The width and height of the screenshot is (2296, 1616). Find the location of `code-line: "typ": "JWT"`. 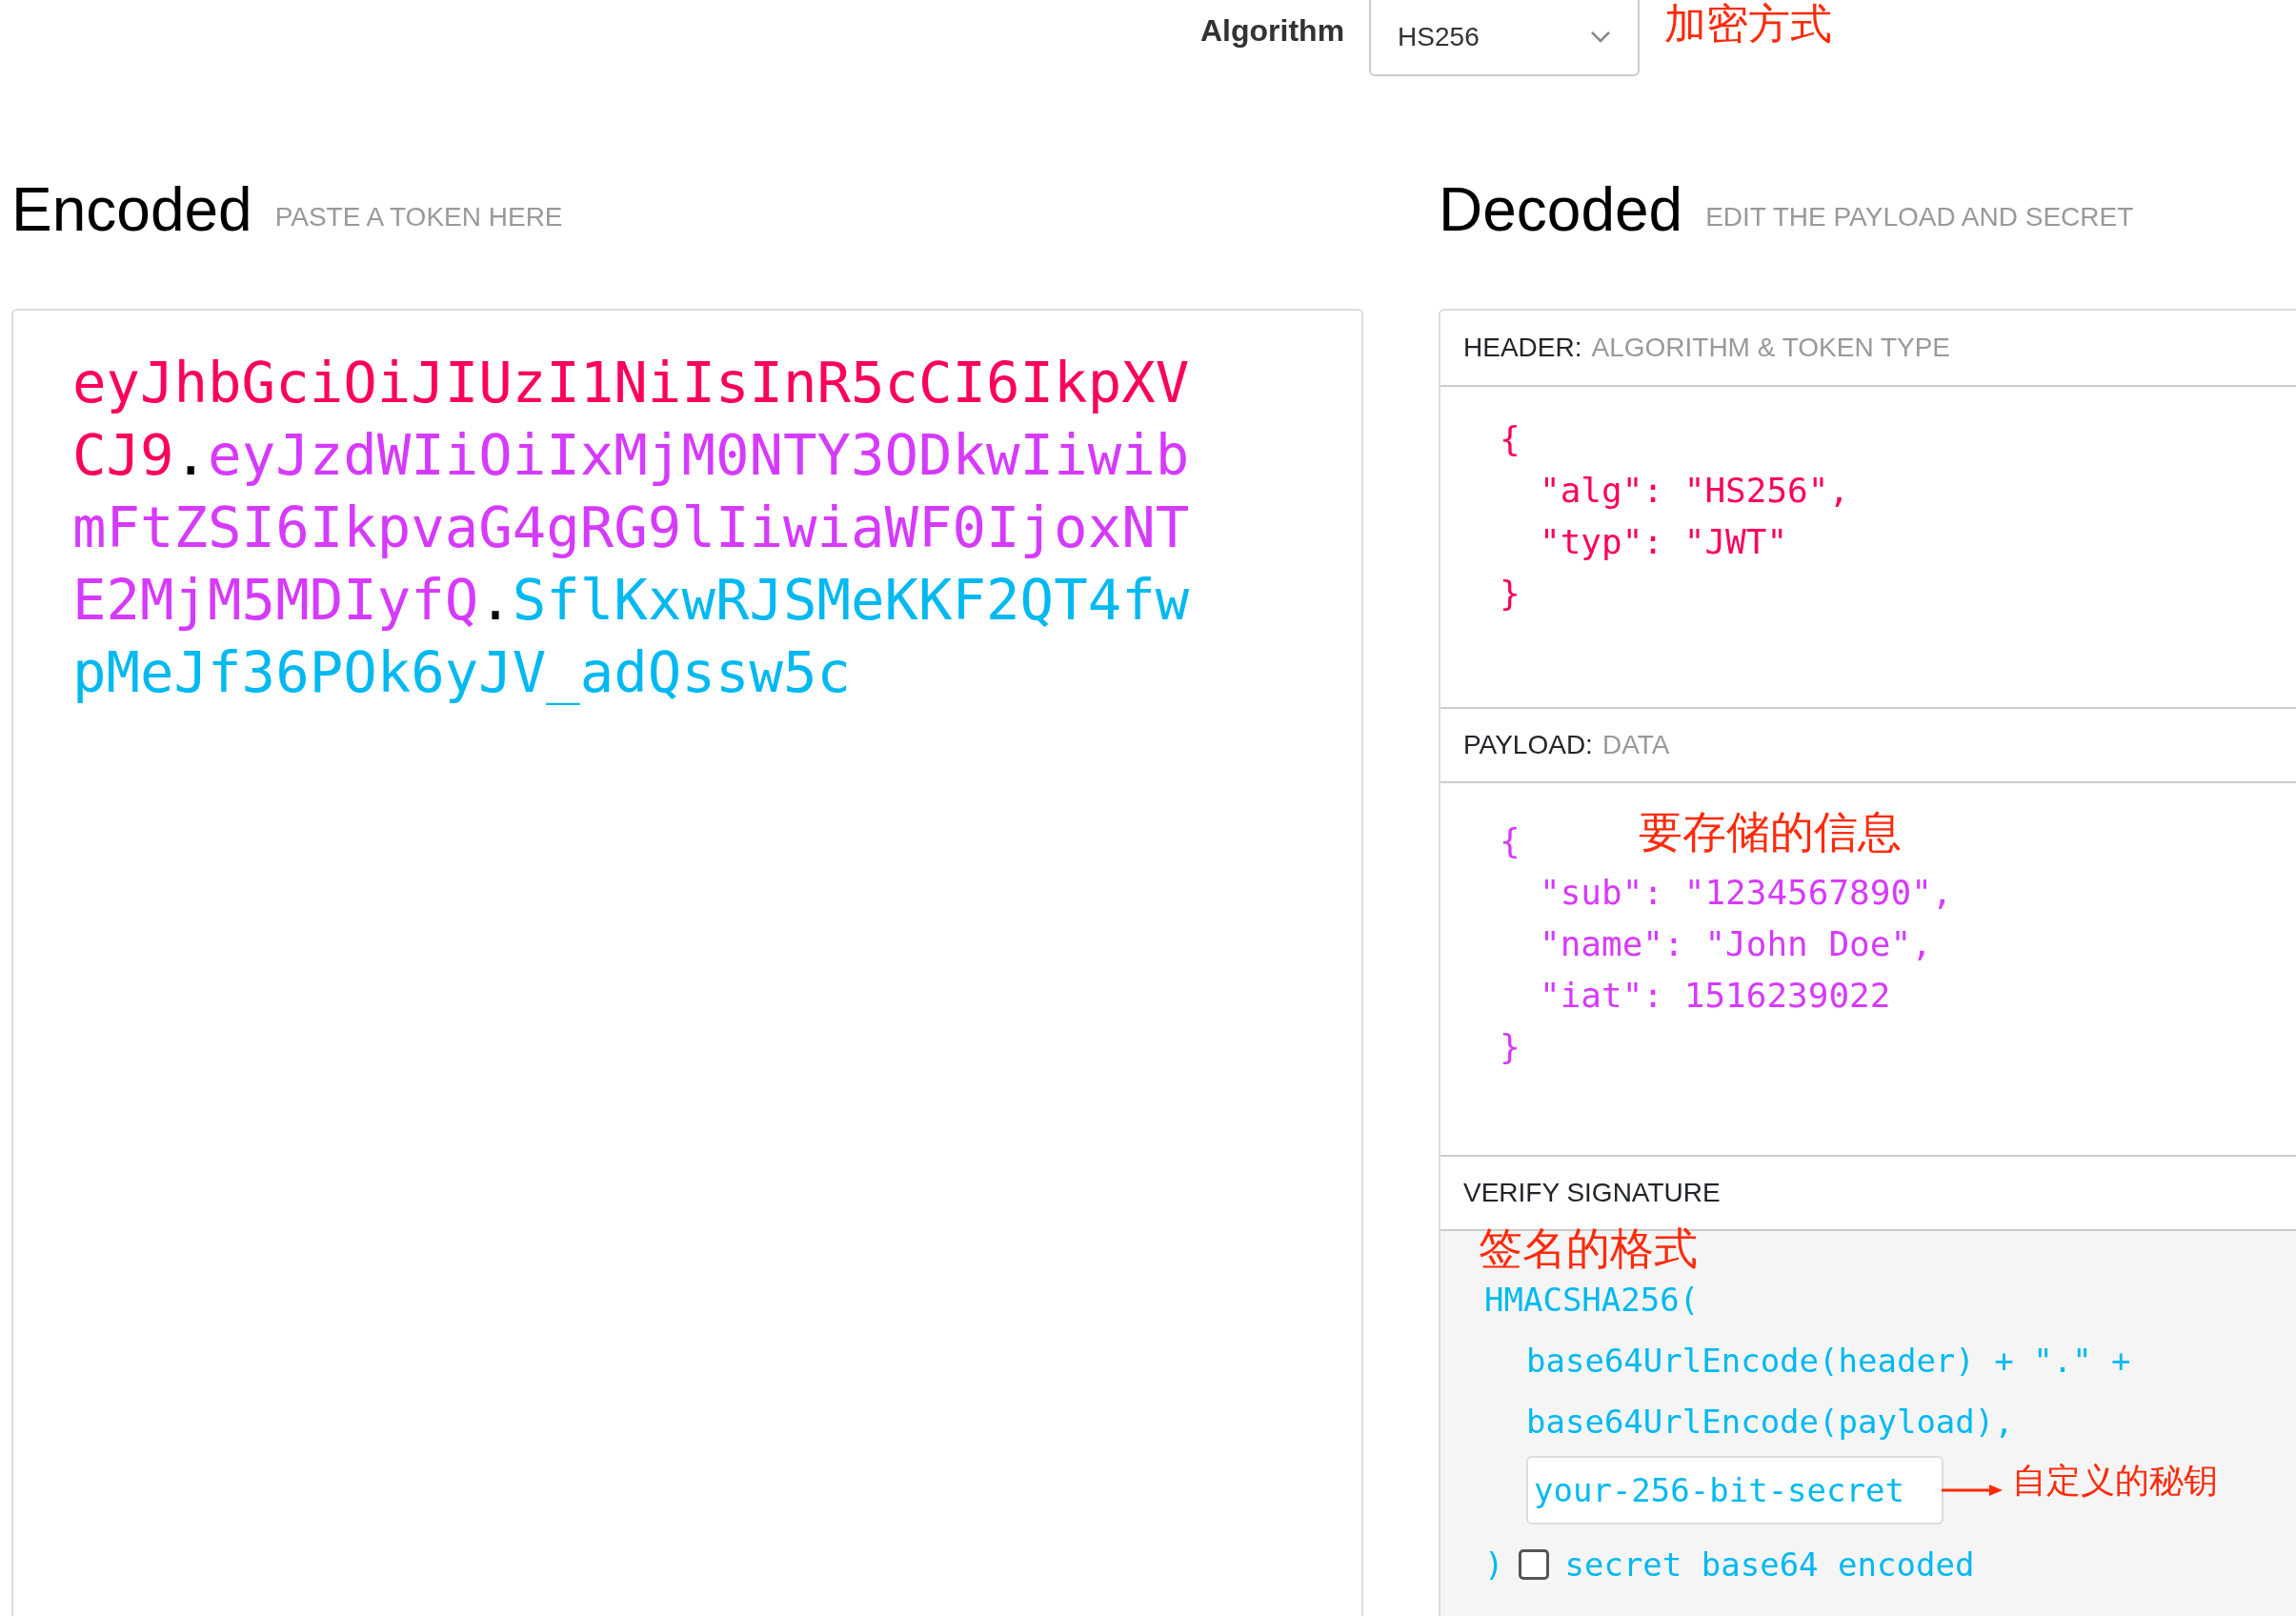

code-line: "typ": "JWT" is located at coordinates (1664, 542).